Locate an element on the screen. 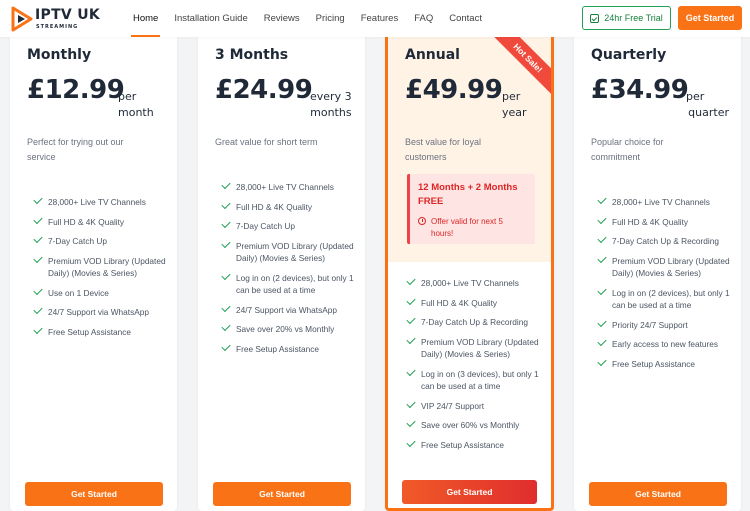  play-logo-icon is located at coordinates (22, 19).